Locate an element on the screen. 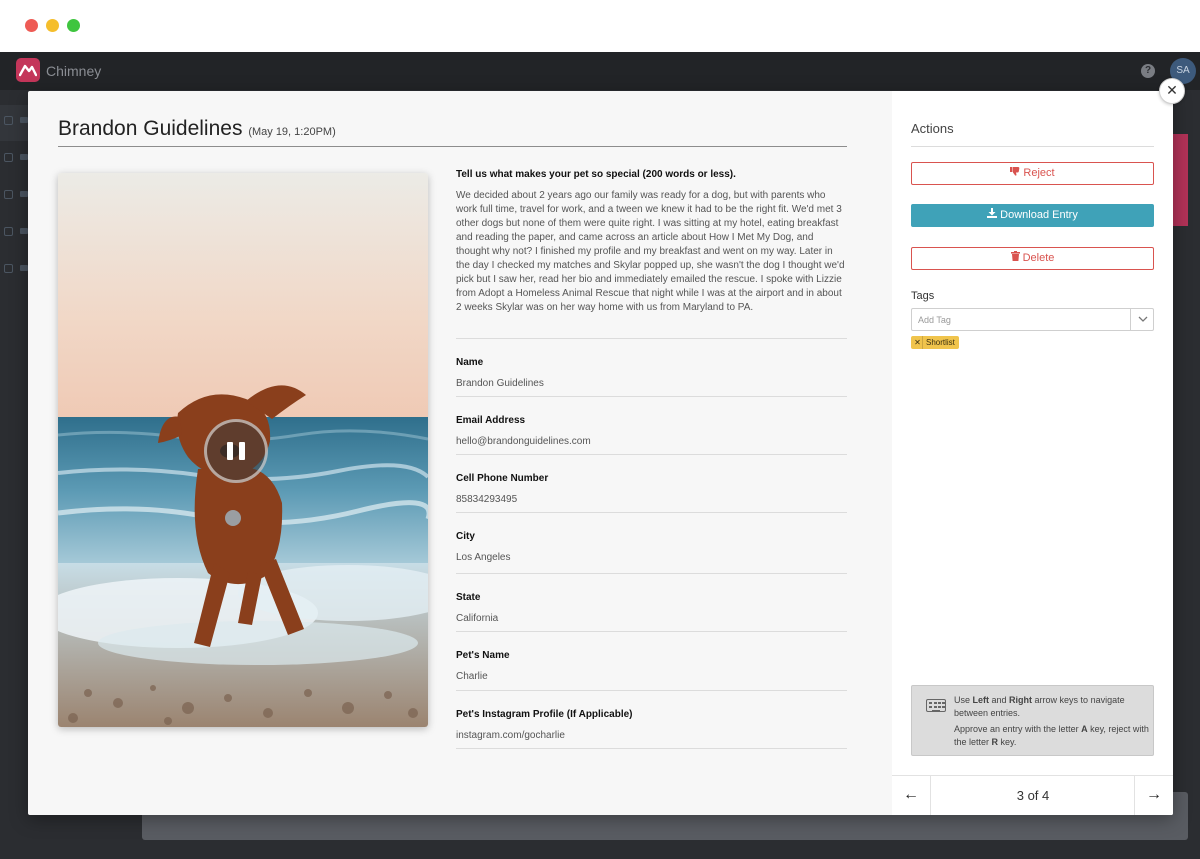 Image resolution: width=1200 pixels, height=859 pixels. download-label: Download Entry is located at coordinates (1039, 215).